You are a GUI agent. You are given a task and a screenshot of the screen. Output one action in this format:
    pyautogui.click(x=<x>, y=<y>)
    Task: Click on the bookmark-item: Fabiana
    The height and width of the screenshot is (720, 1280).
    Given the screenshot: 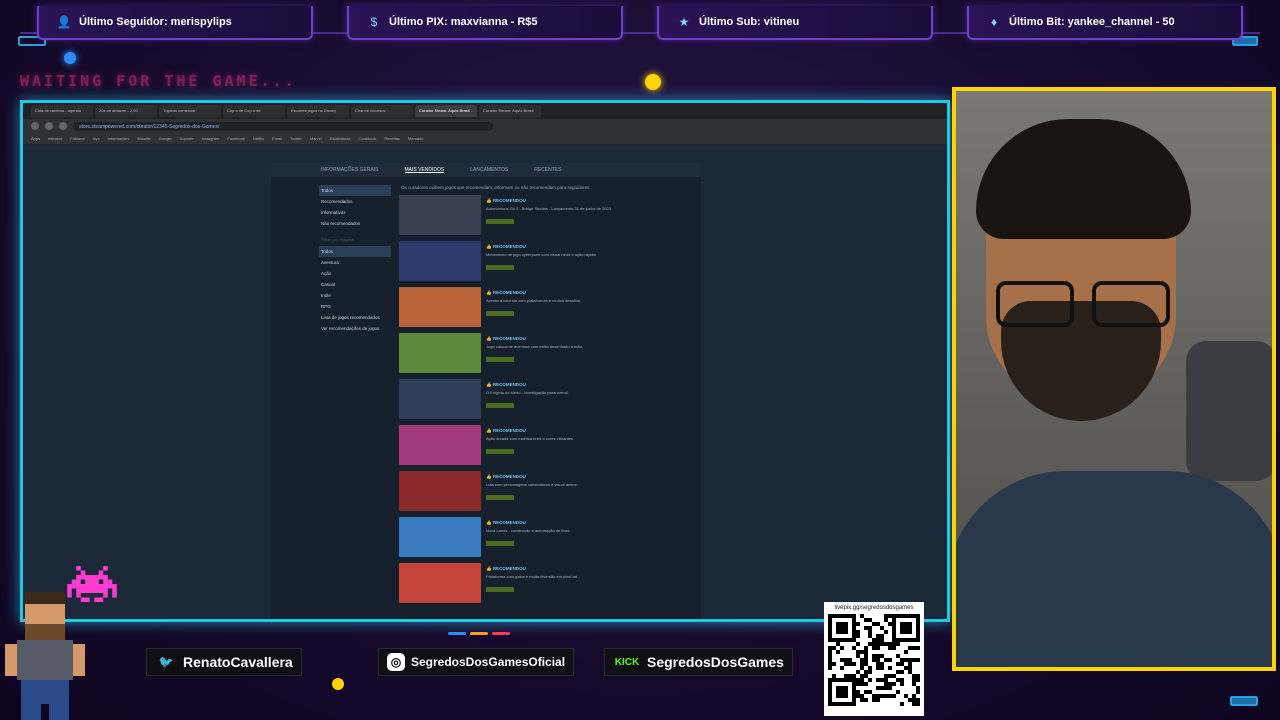 What is the action you would take?
    pyautogui.click(x=77, y=138)
    